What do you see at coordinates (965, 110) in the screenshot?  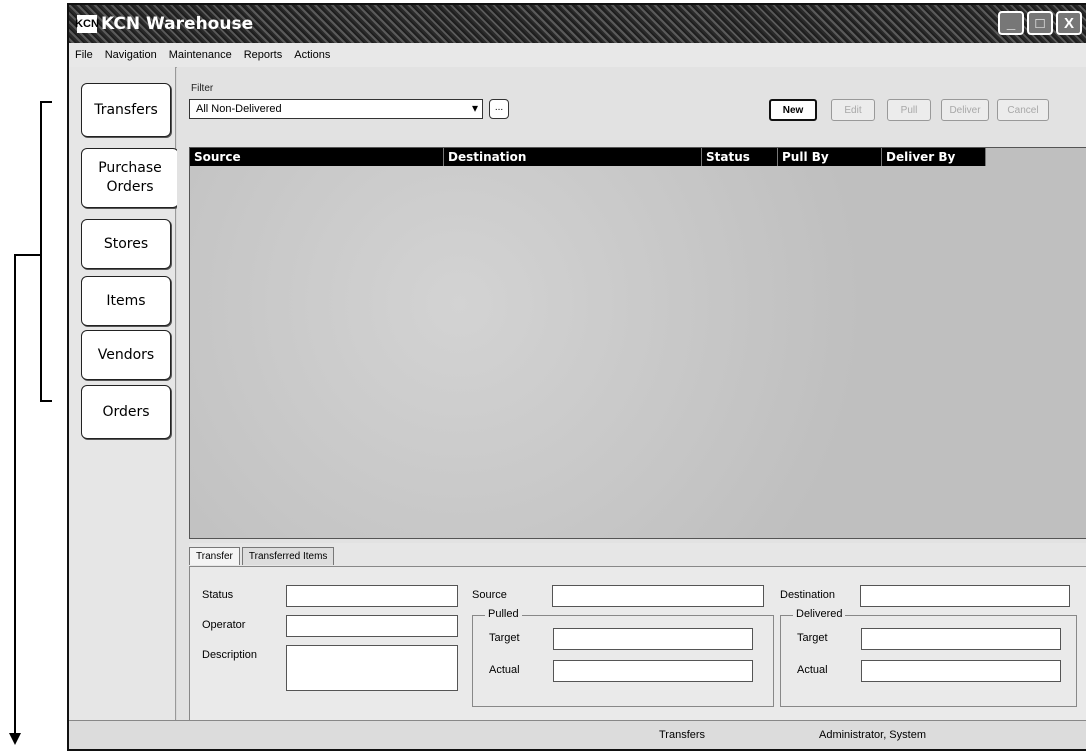 I see `deliver-button: Deliver` at bounding box center [965, 110].